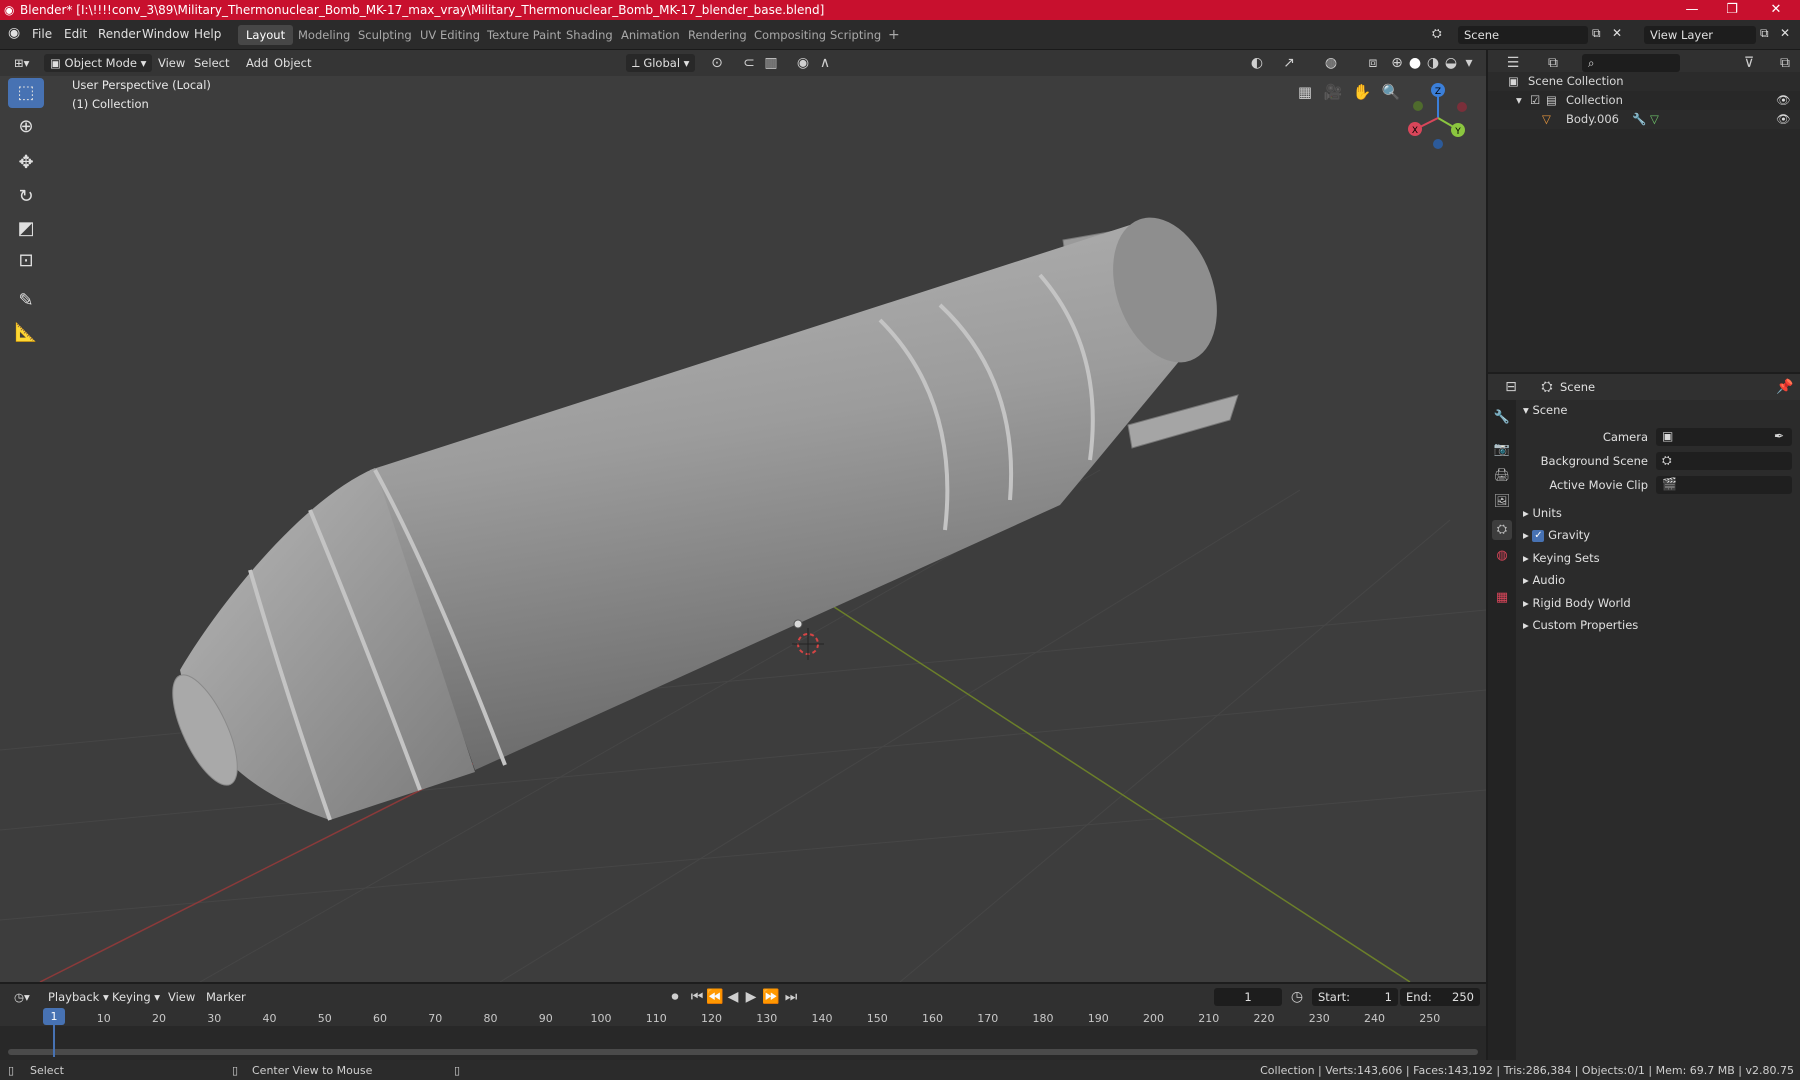 The image size is (1800, 1080). What do you see at coordinates (1397, 63) in the screenshot?
I see `wireframe-shading-icon: ⊕` at bounding box center [1397, 63].